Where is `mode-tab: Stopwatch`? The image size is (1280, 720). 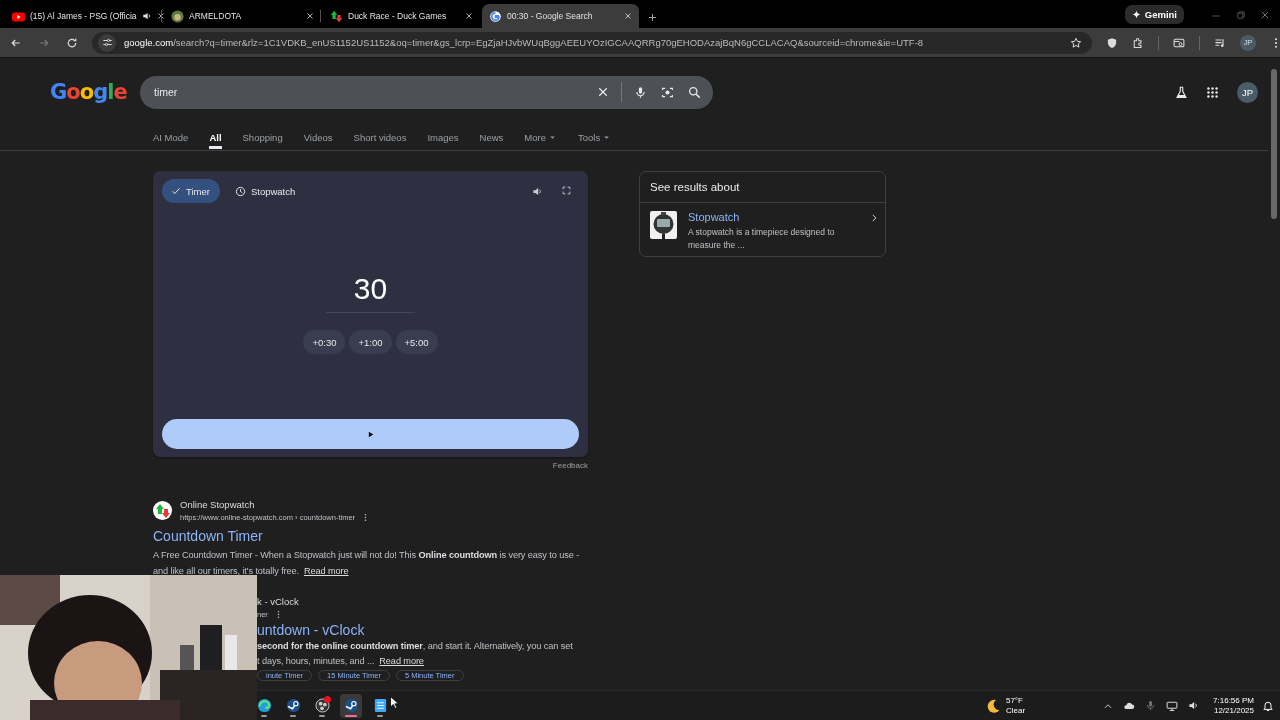 mode-tab: Stopwatch is located at coordinates (265, 191).